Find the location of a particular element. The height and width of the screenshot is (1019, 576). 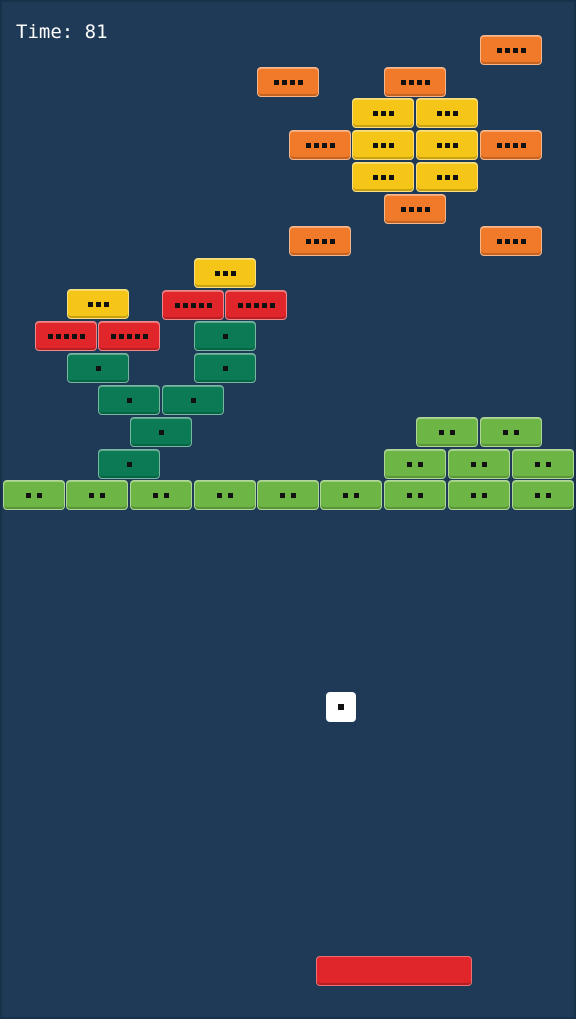

time-value: 81 is located at coordinates (96, 32).